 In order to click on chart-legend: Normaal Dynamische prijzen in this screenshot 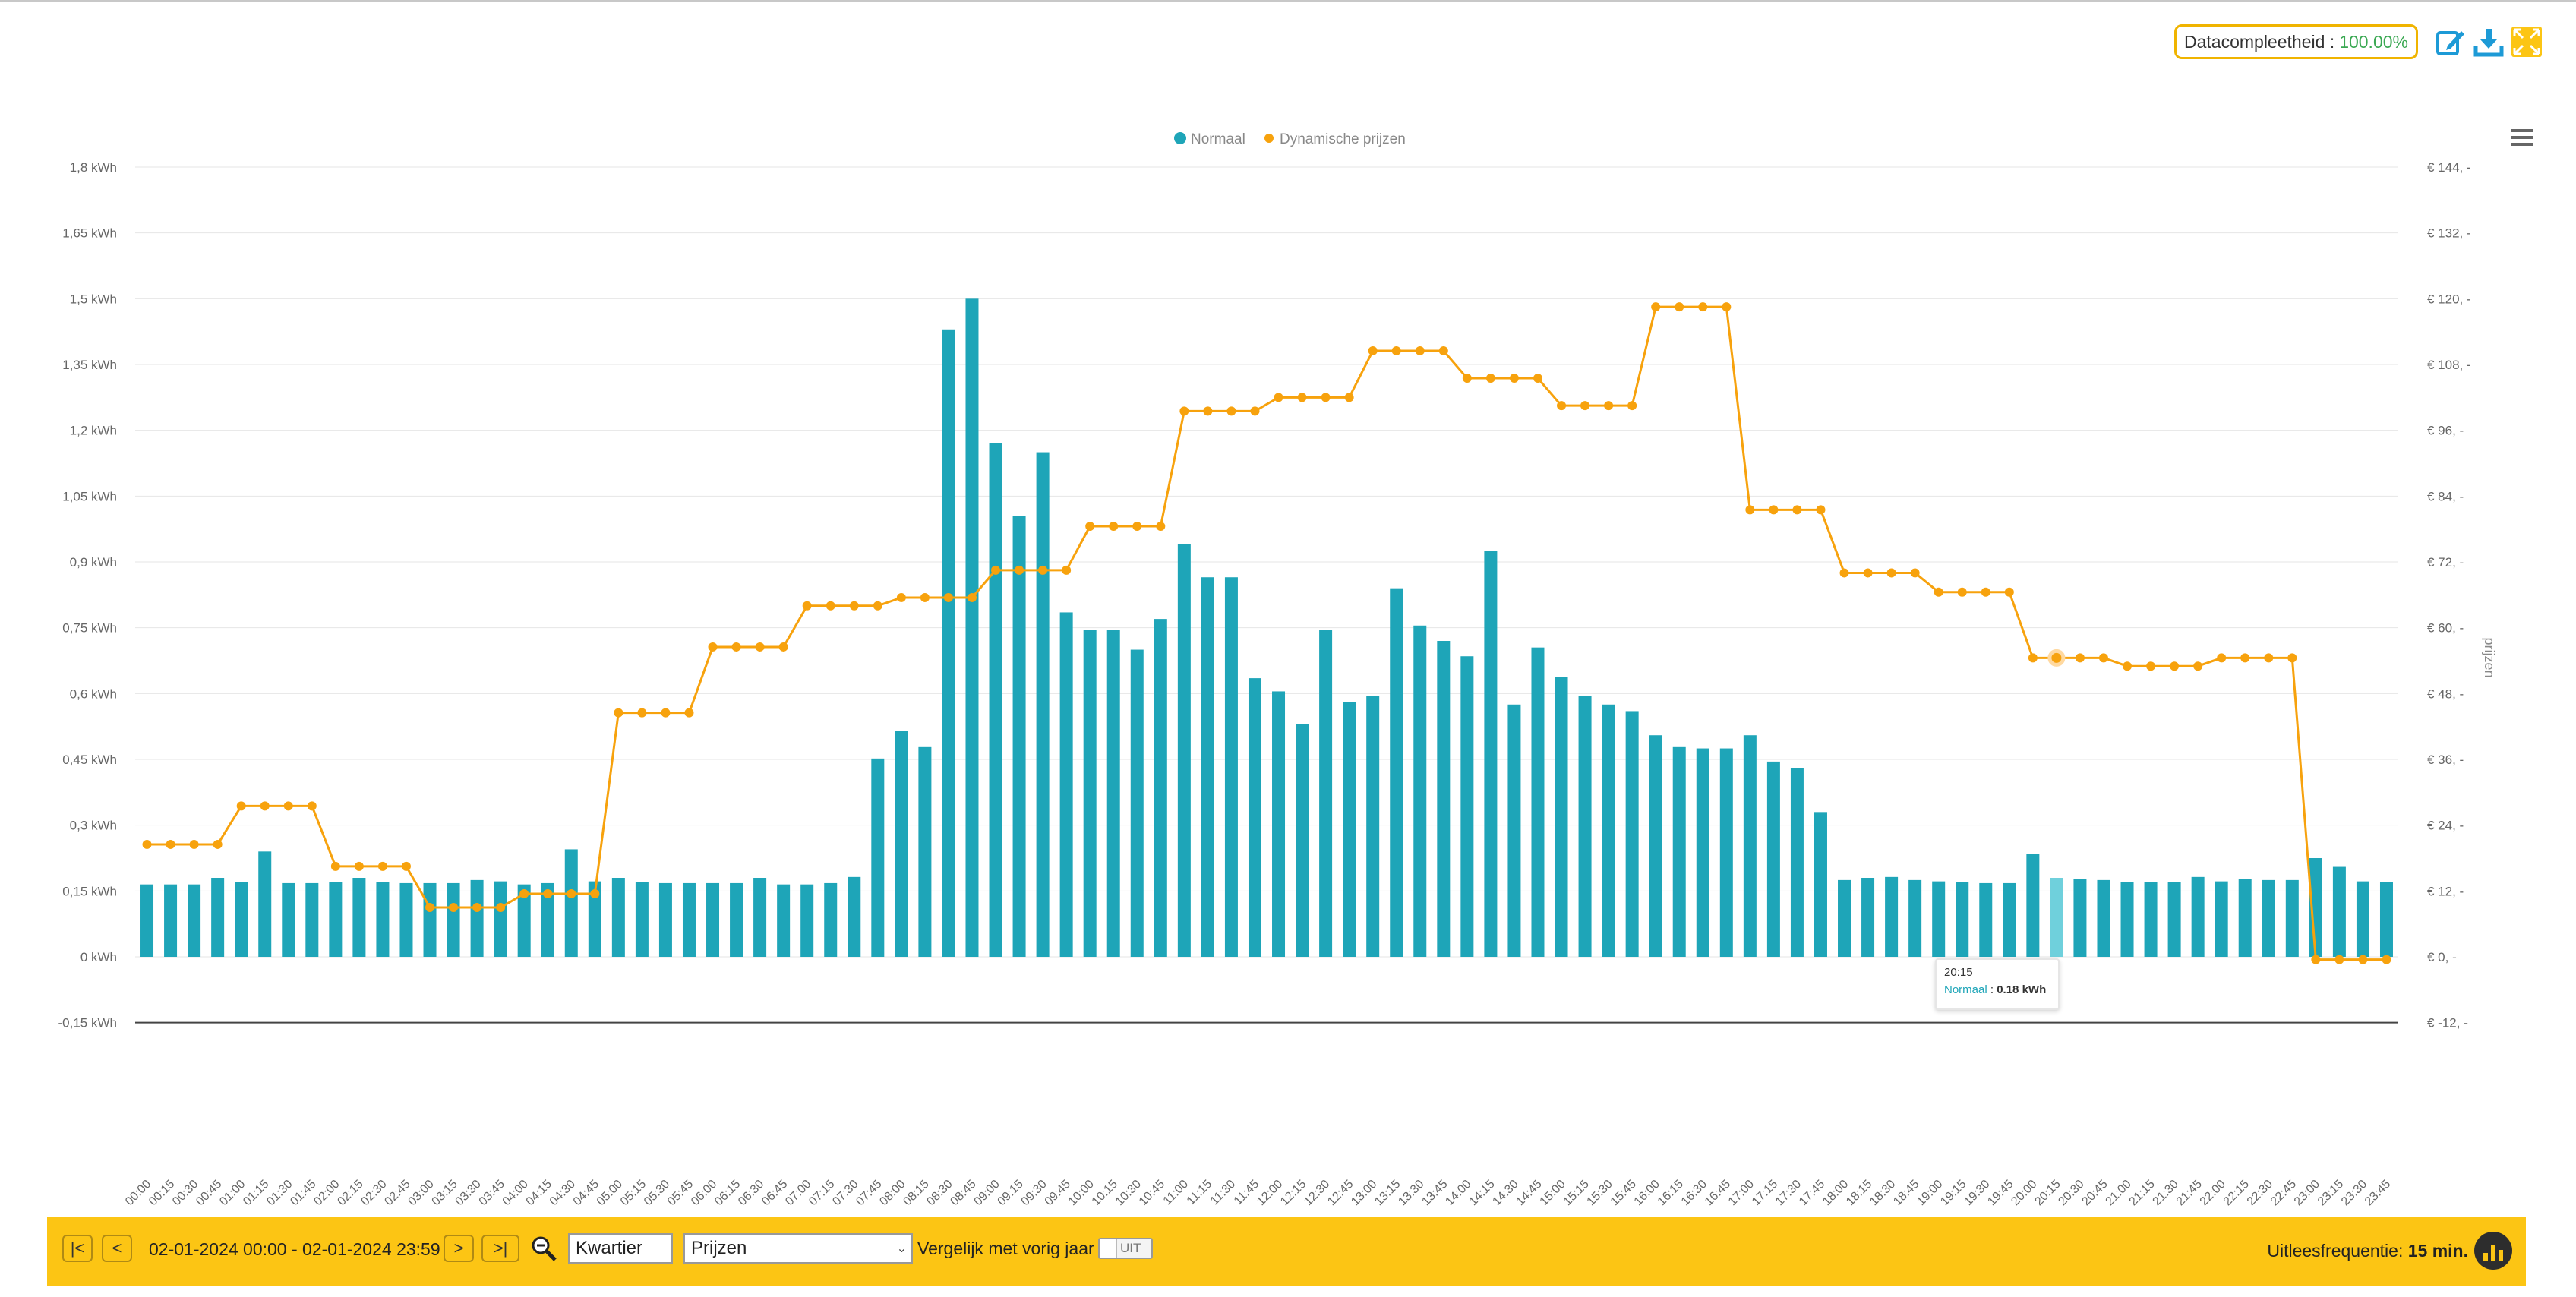, I will do `click(1290, 139)`.